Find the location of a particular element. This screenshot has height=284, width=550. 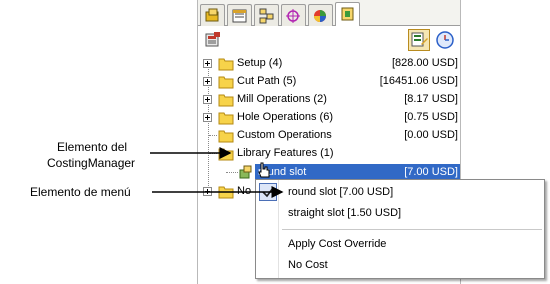

tree-item-cut-path: Cut Path (5) [16451.06 USD] is located at coordinates (329, 82).